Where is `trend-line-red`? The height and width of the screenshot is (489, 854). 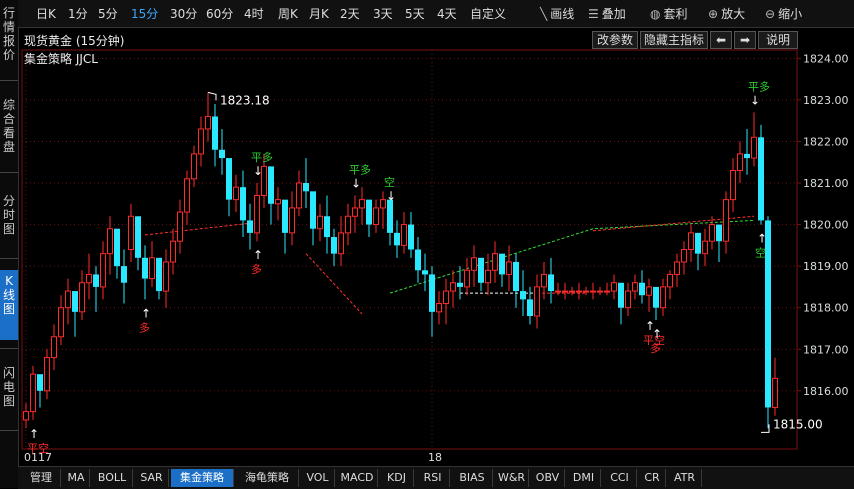
trend-line-red is located at coordinates (673, 223).